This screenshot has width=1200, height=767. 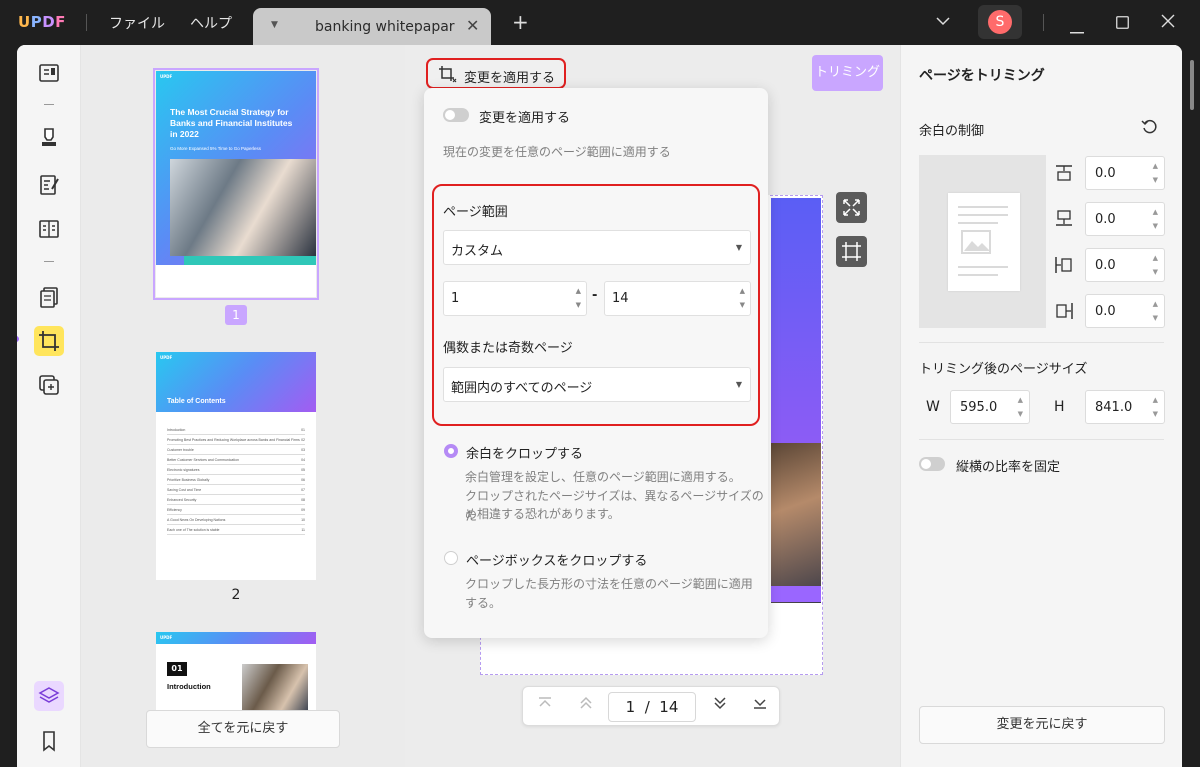 I want to click on page-tools-icon, so click(x=49, y=385).